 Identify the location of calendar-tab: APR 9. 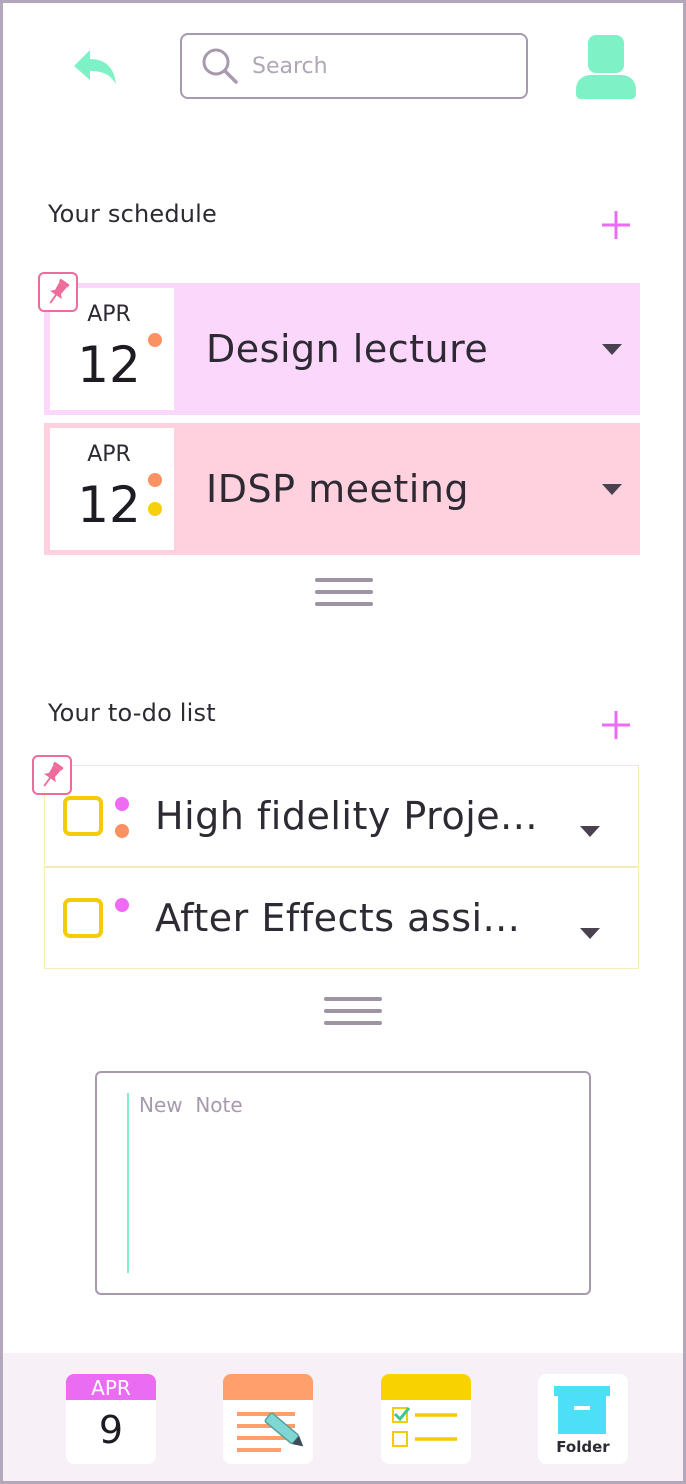
(111, 1419).